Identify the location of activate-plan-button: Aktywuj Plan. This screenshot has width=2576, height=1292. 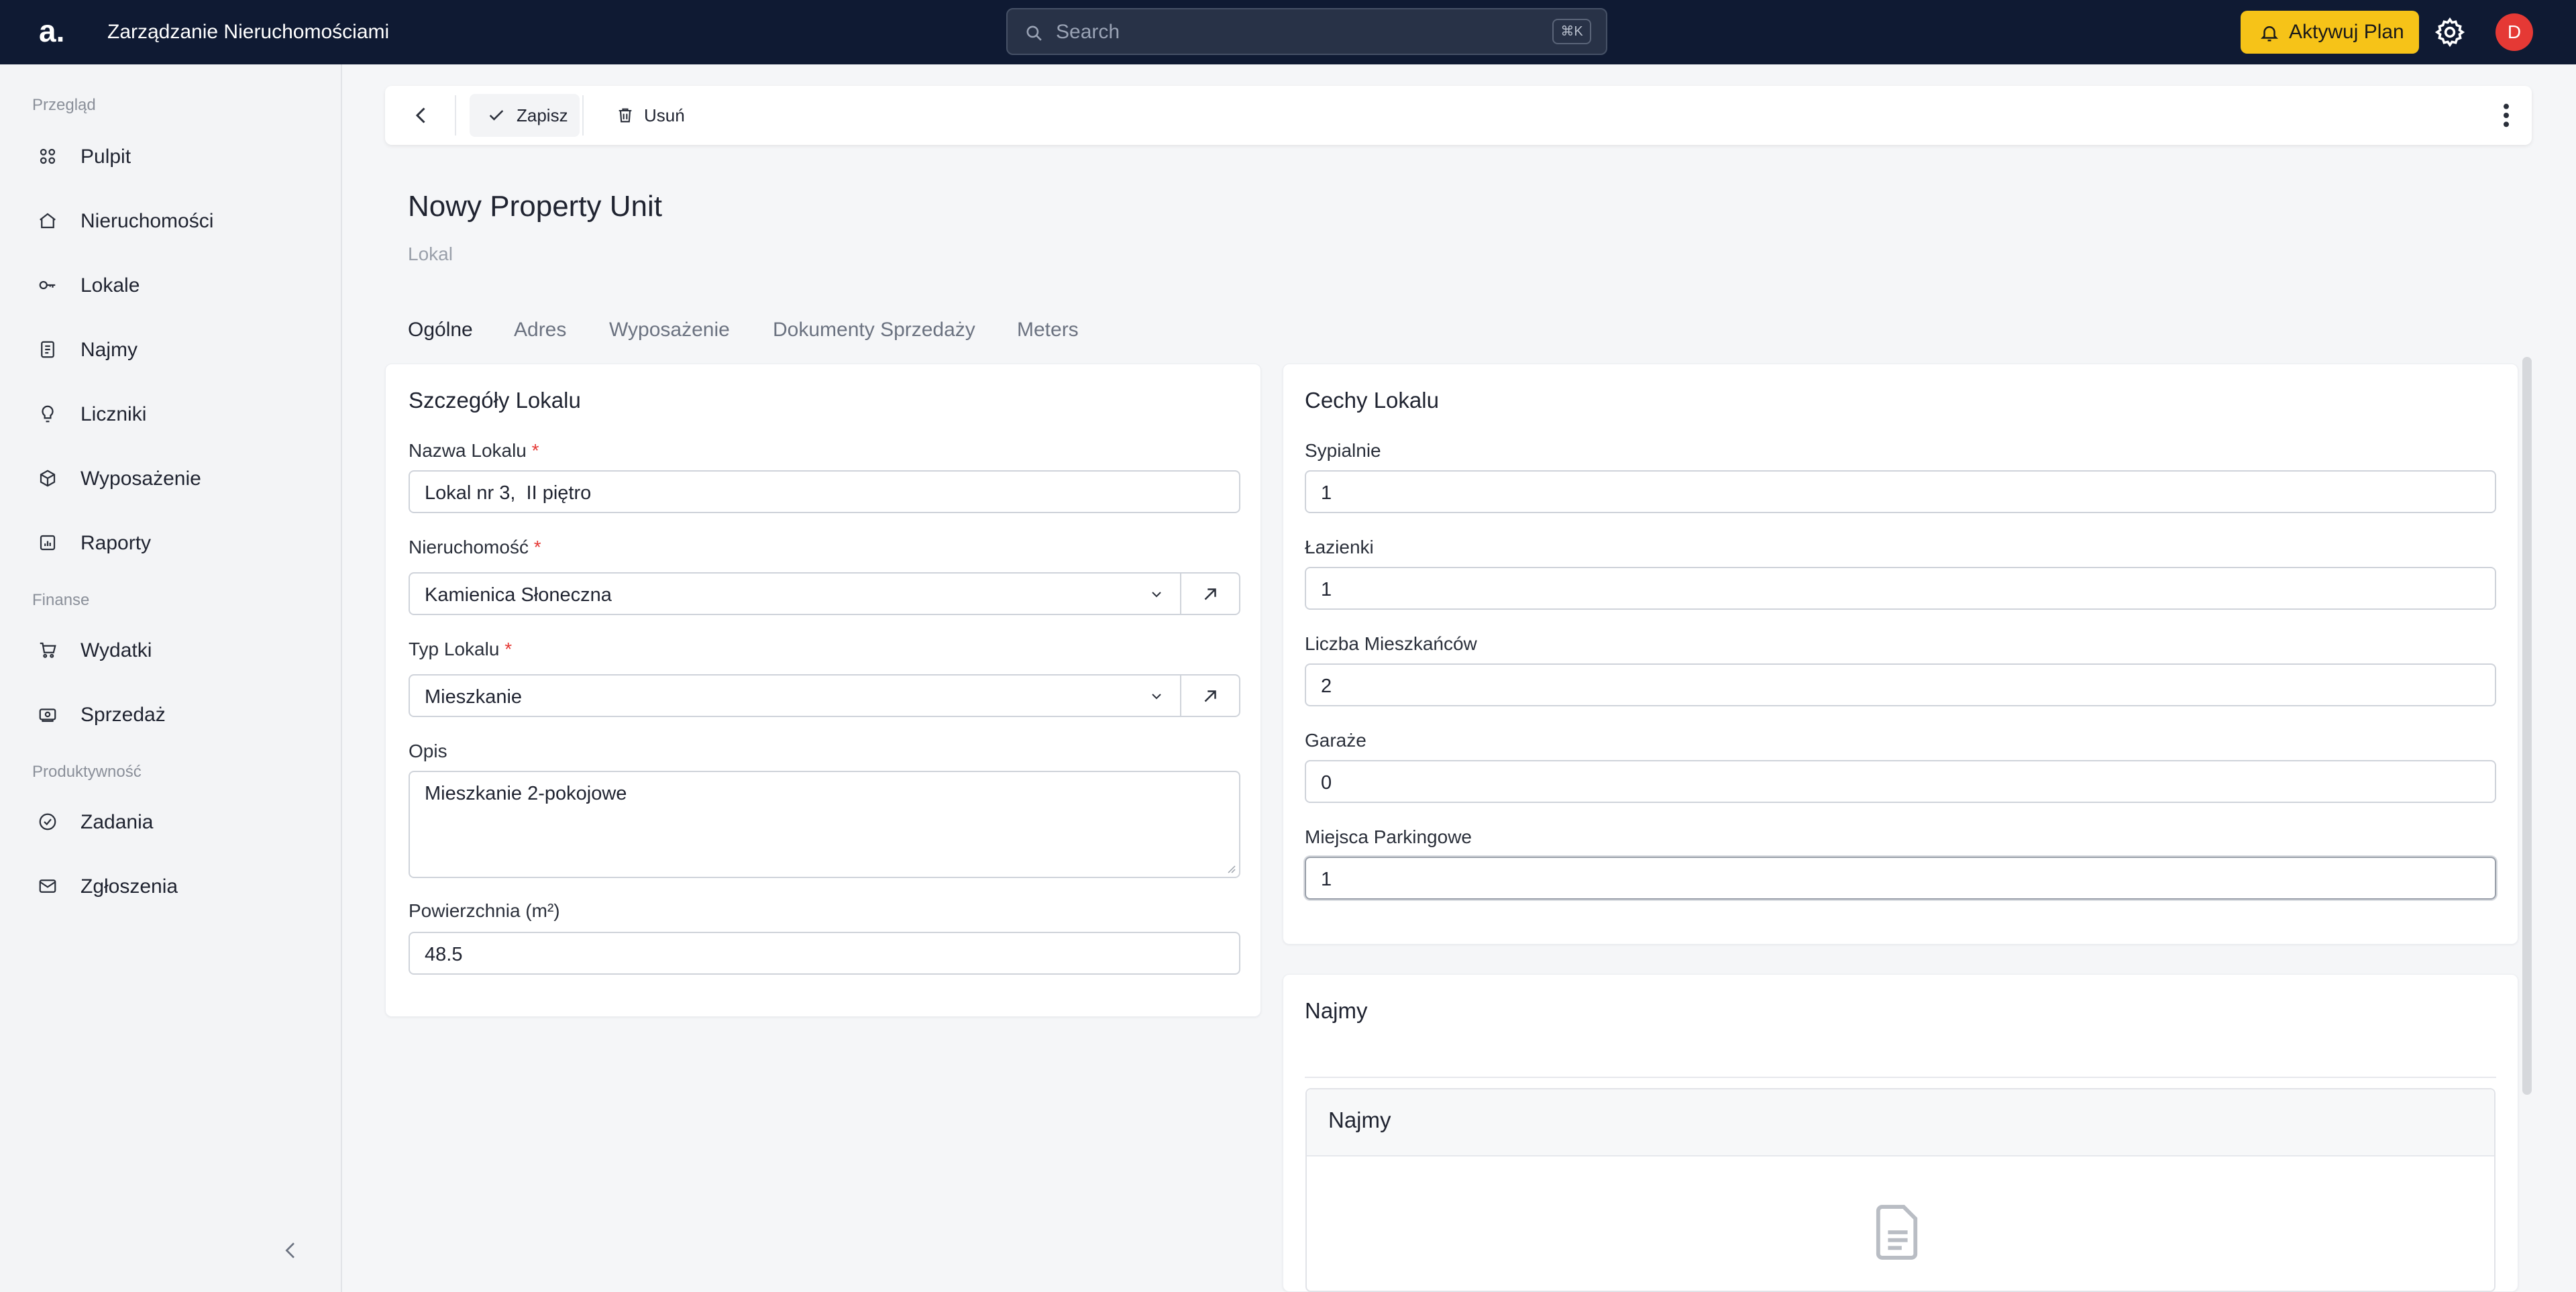
(2330, 32).